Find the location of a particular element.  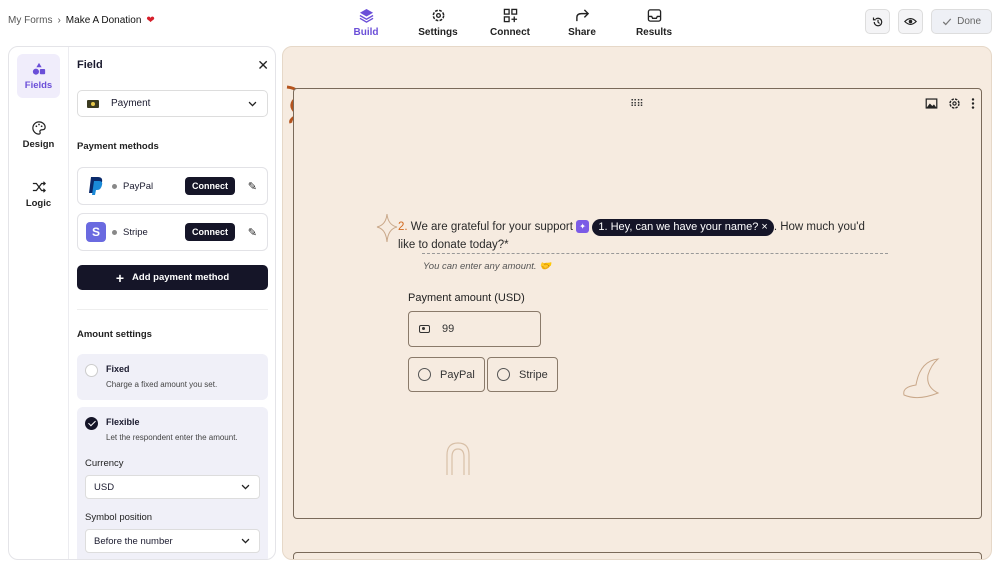

breadcrumb-root: My Forms is located at coordinates (30, 20).